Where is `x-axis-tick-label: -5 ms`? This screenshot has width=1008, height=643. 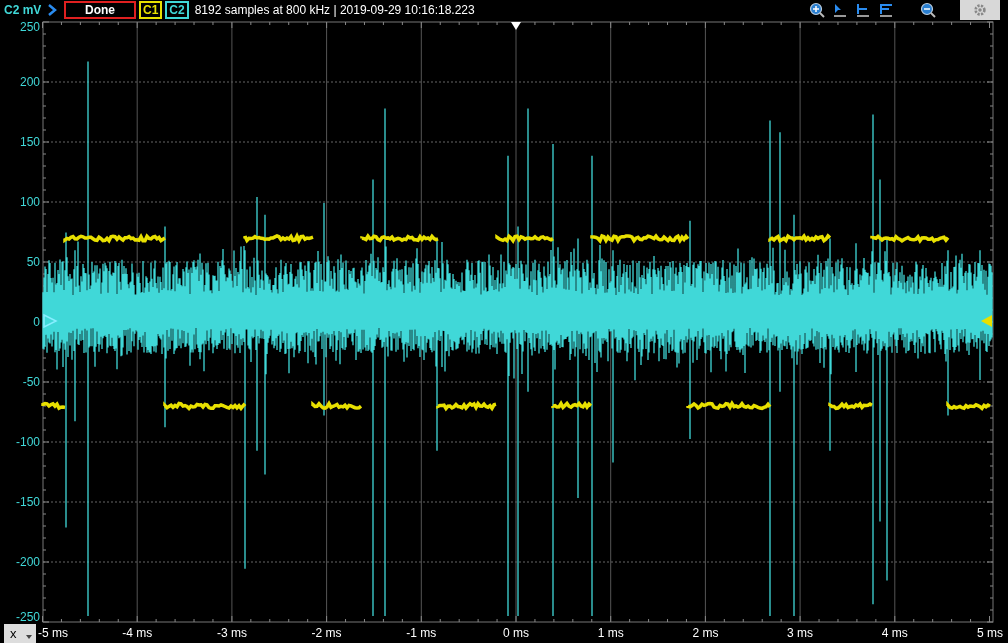
x-axis-tick-label: -5 ms is located at coordinates (53, 633).